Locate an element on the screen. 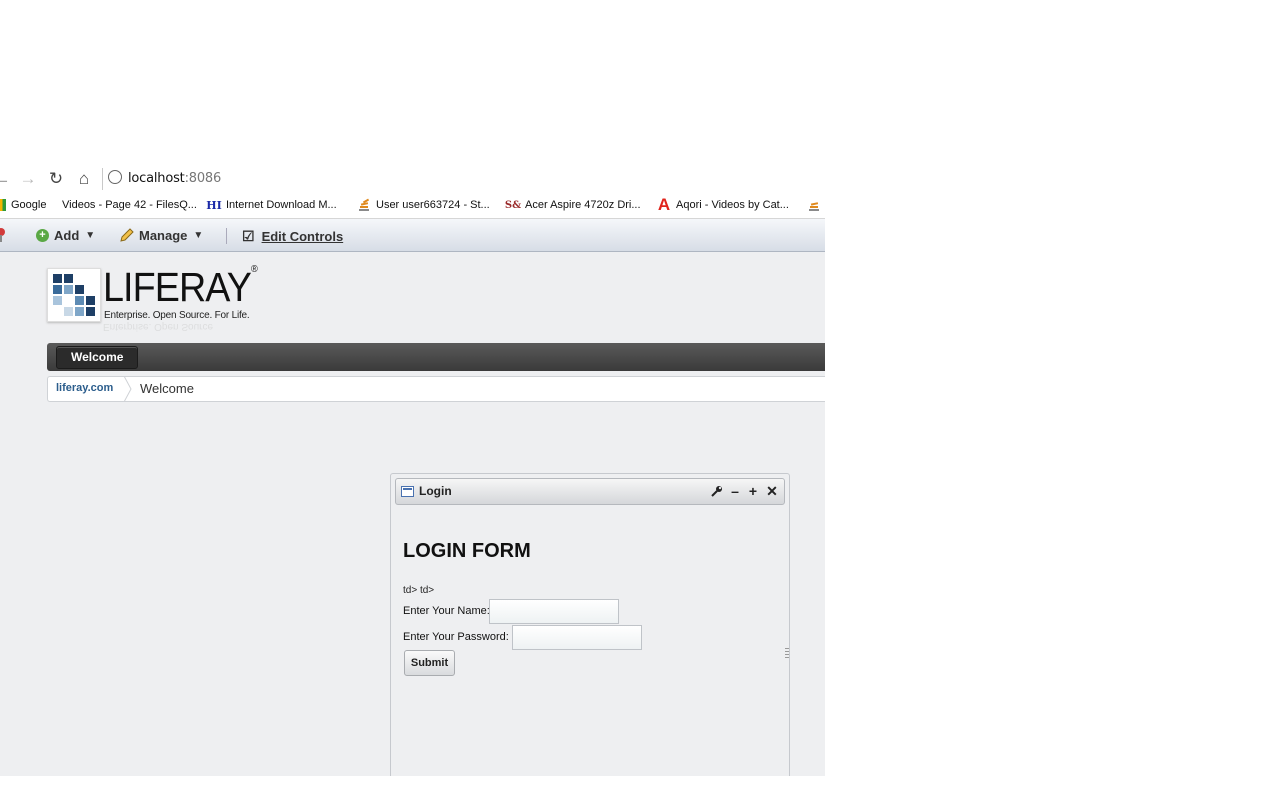 The height and width of the screenshot is (800, 1280). breadcrumb: liferay.com Welcome is located at coordinates (436, 389).